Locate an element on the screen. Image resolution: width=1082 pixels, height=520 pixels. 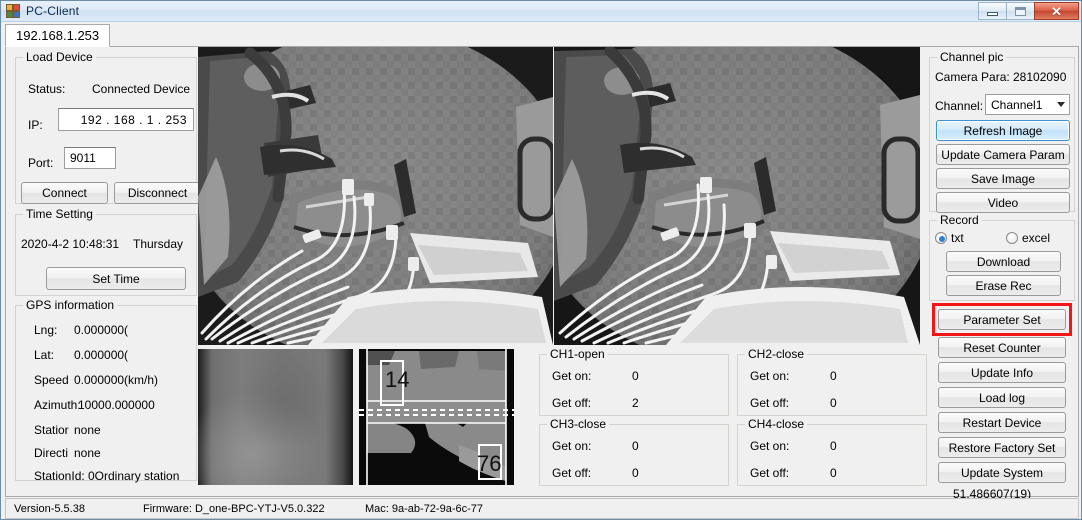
status-mac: Mac: 9a-ab-72-9a-6c-77 is located at coordinates (424, 509).